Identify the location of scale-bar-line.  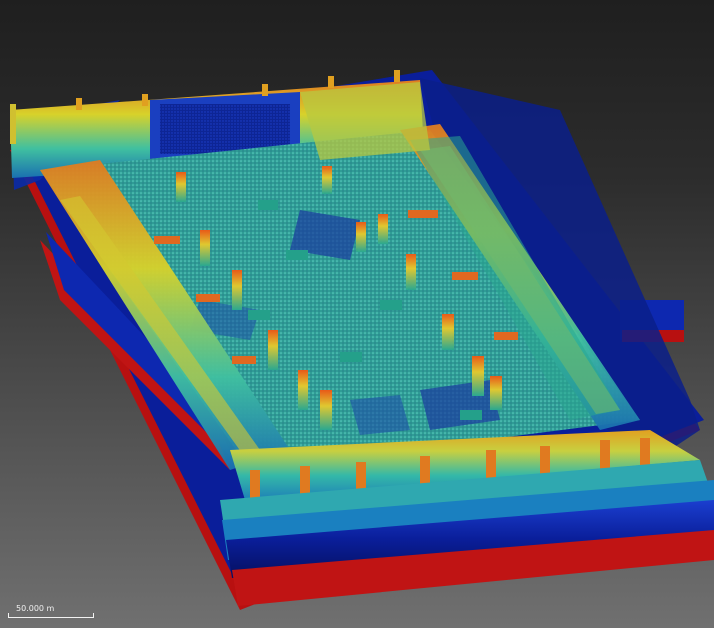
(51, 615).